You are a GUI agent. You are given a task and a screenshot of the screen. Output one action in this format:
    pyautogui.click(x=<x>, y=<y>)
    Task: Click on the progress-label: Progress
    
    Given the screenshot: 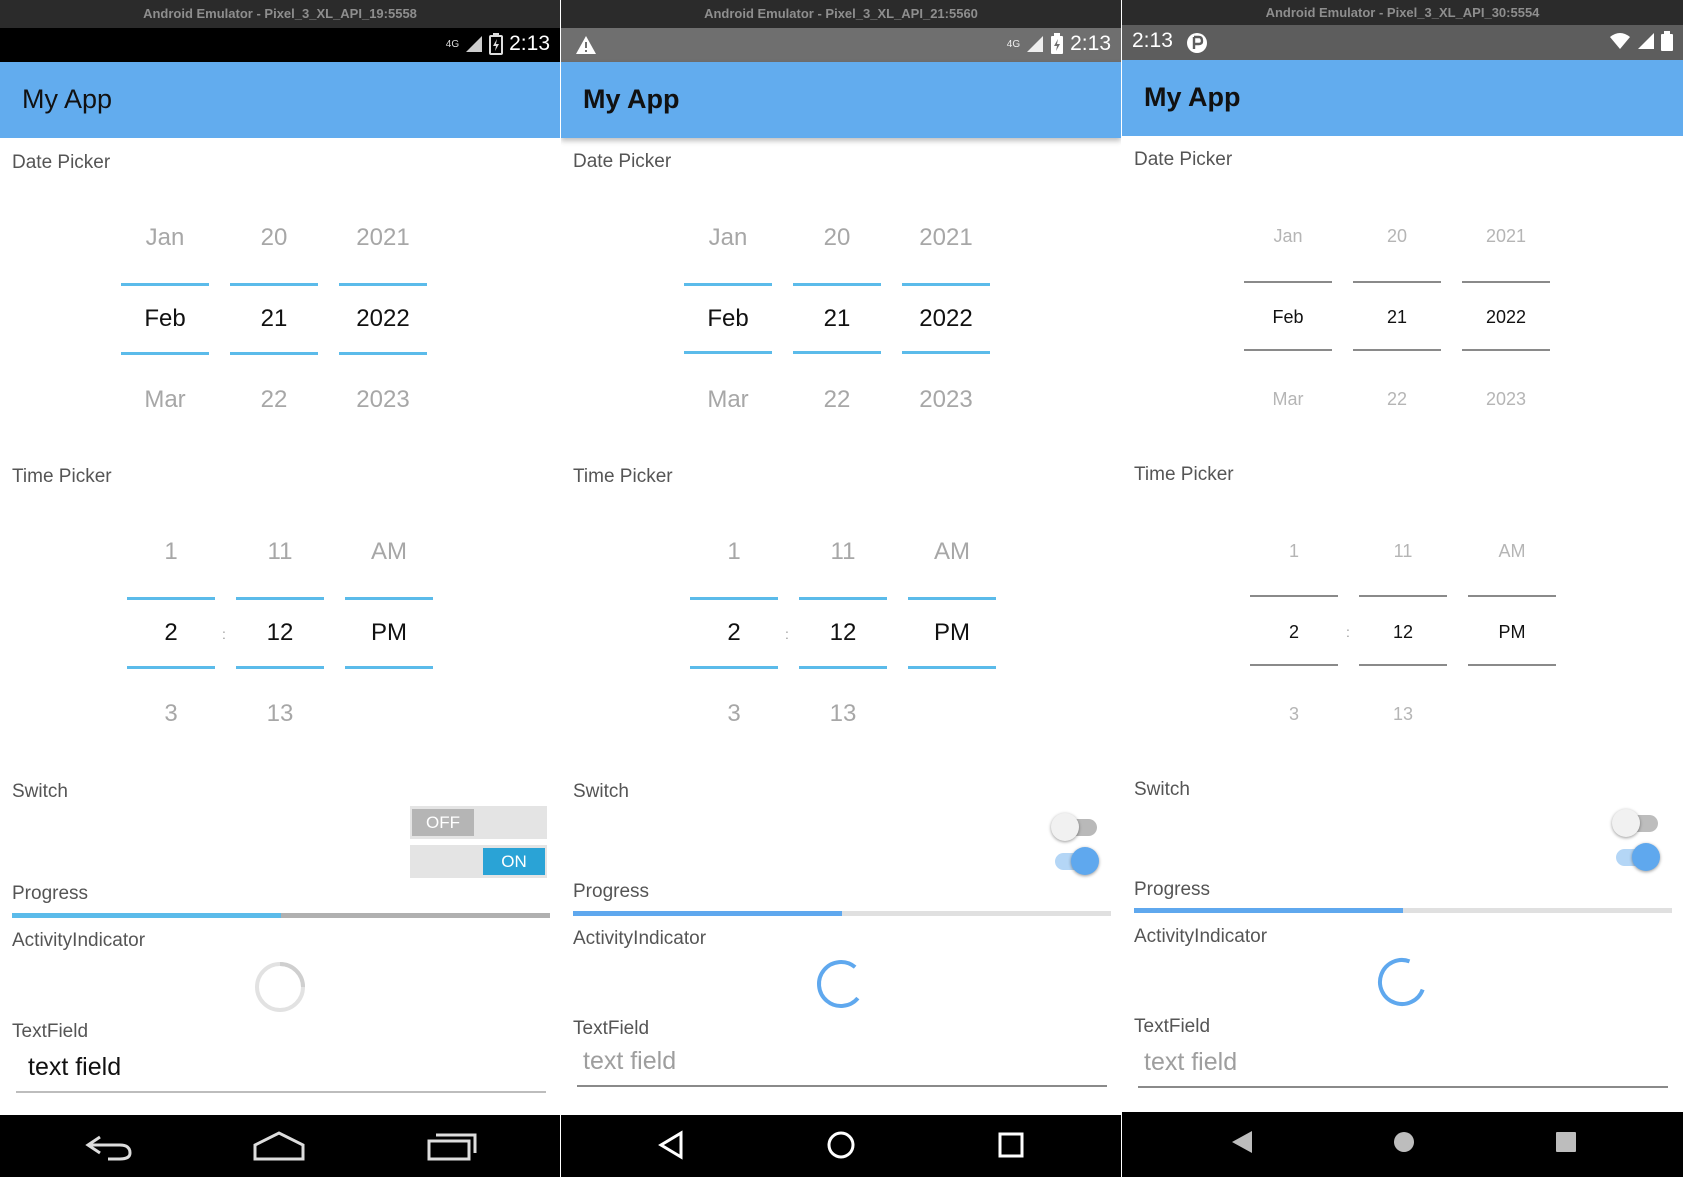 What is the action you would take?
    pyautogui.click(x=611, y=891)
    